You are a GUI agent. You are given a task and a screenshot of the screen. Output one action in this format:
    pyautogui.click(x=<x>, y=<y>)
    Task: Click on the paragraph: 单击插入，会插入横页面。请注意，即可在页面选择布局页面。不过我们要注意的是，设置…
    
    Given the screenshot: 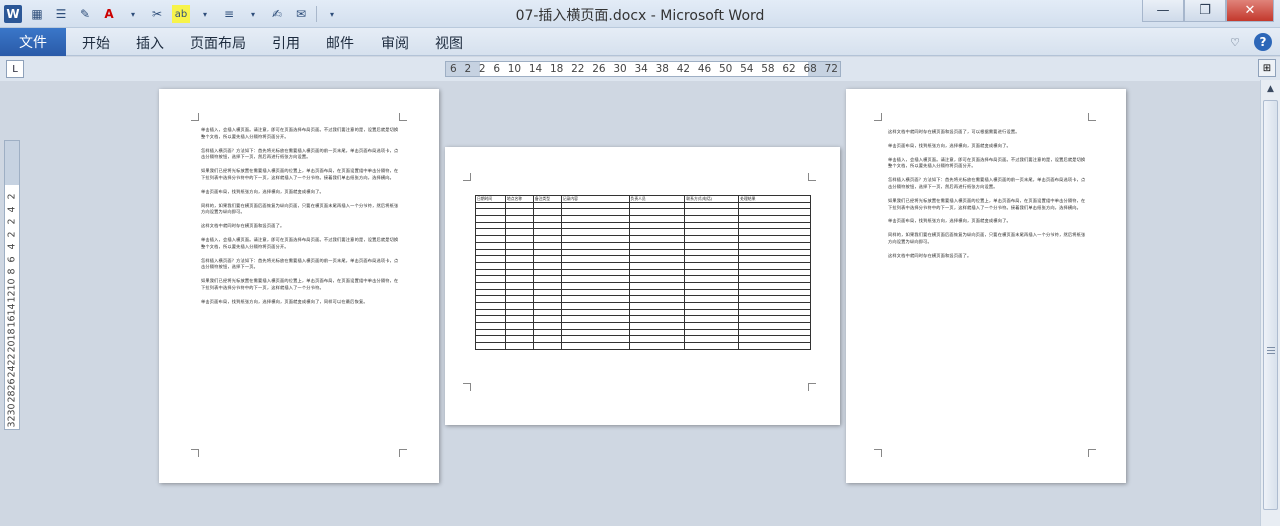 What is the action you would take?
    pyautogui.click(x=987, y=164)
    